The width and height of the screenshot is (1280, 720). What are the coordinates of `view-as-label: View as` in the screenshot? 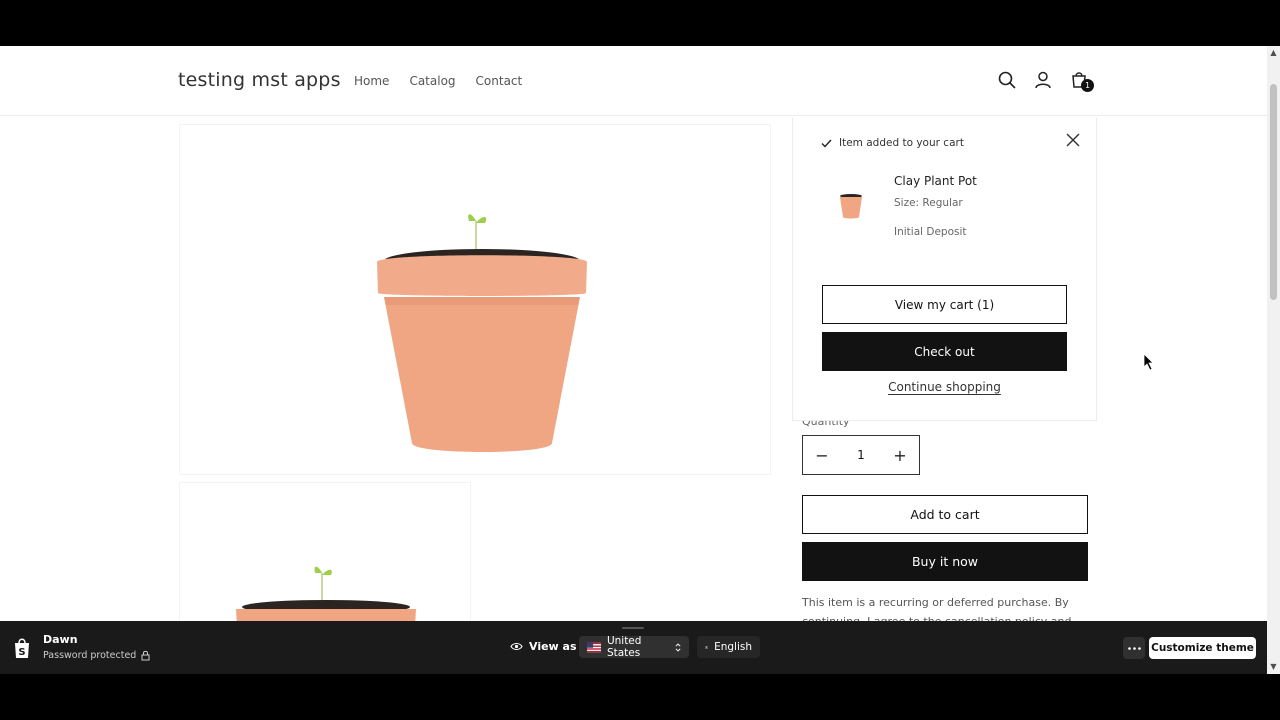 It's located at (543, 646).